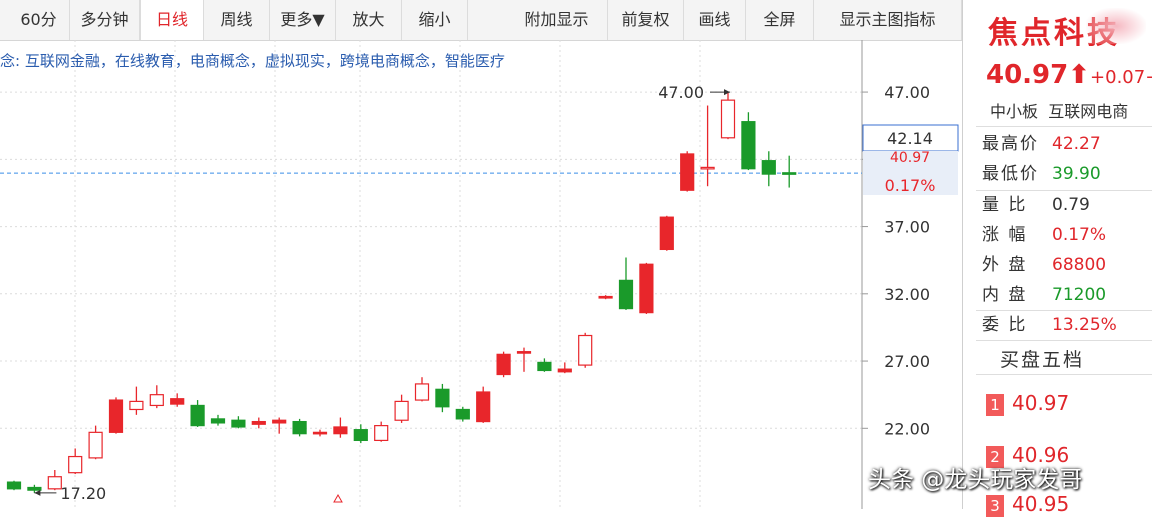 The width and height of the screenshot is (1152, 517). I want to click on arrow-right-icon, so click(727, 92).